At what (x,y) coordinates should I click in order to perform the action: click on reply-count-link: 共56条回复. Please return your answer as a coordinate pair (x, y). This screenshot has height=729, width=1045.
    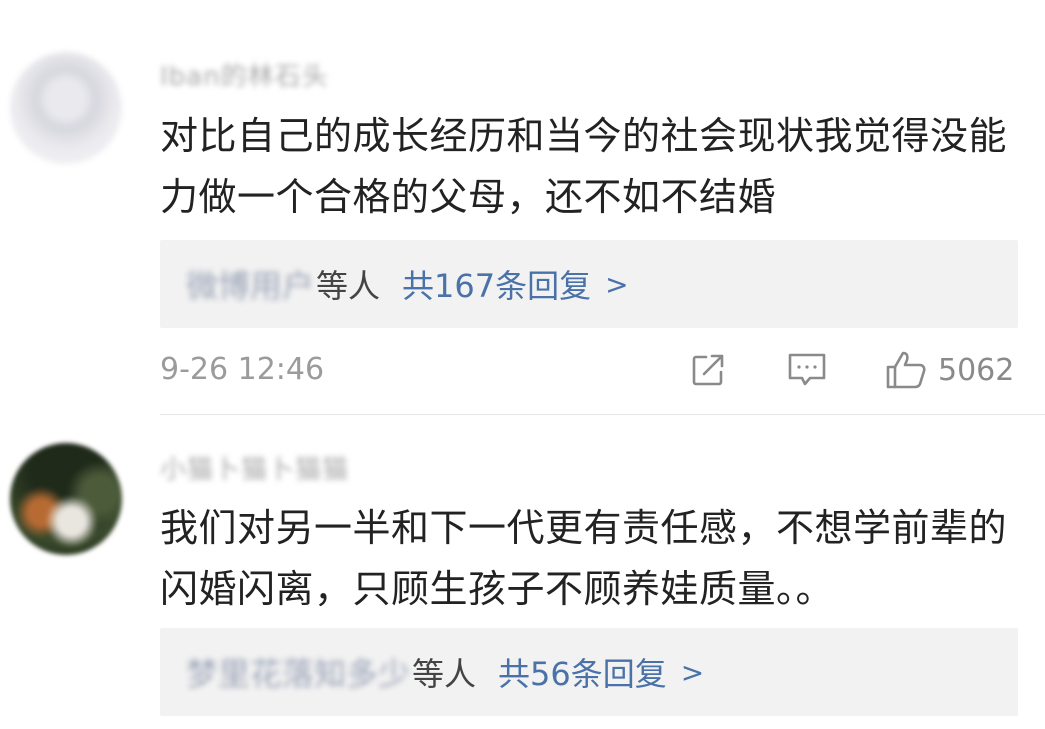
    Looking at the image, I should click on (582, 672).